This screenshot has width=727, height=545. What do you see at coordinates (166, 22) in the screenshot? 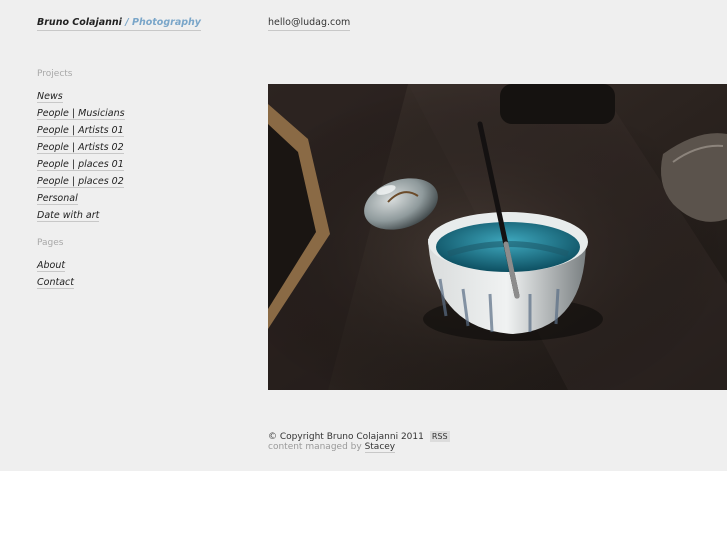
I see `site-subtitle: Photography` at bounding box center [166, 22].